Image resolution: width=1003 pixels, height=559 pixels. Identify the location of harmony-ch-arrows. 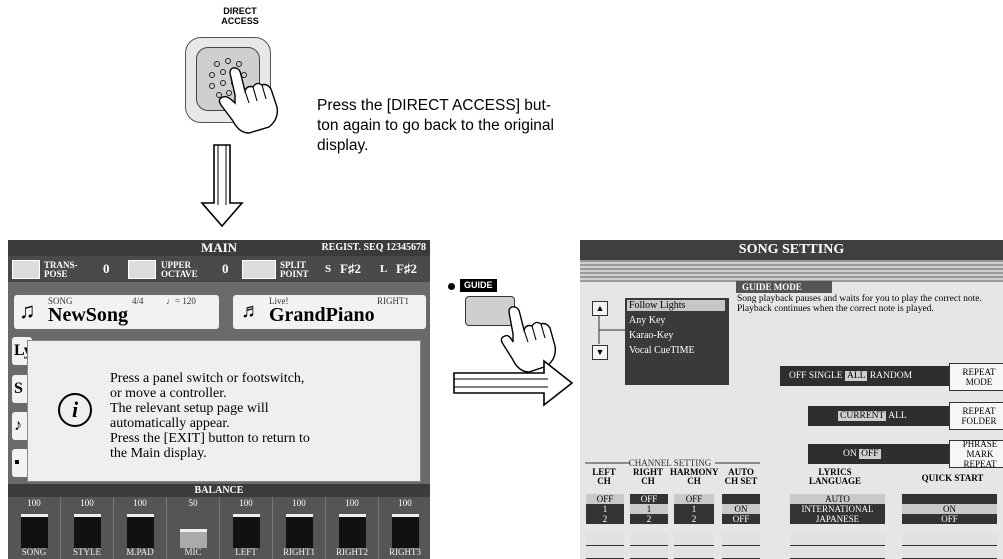
(694, 546).